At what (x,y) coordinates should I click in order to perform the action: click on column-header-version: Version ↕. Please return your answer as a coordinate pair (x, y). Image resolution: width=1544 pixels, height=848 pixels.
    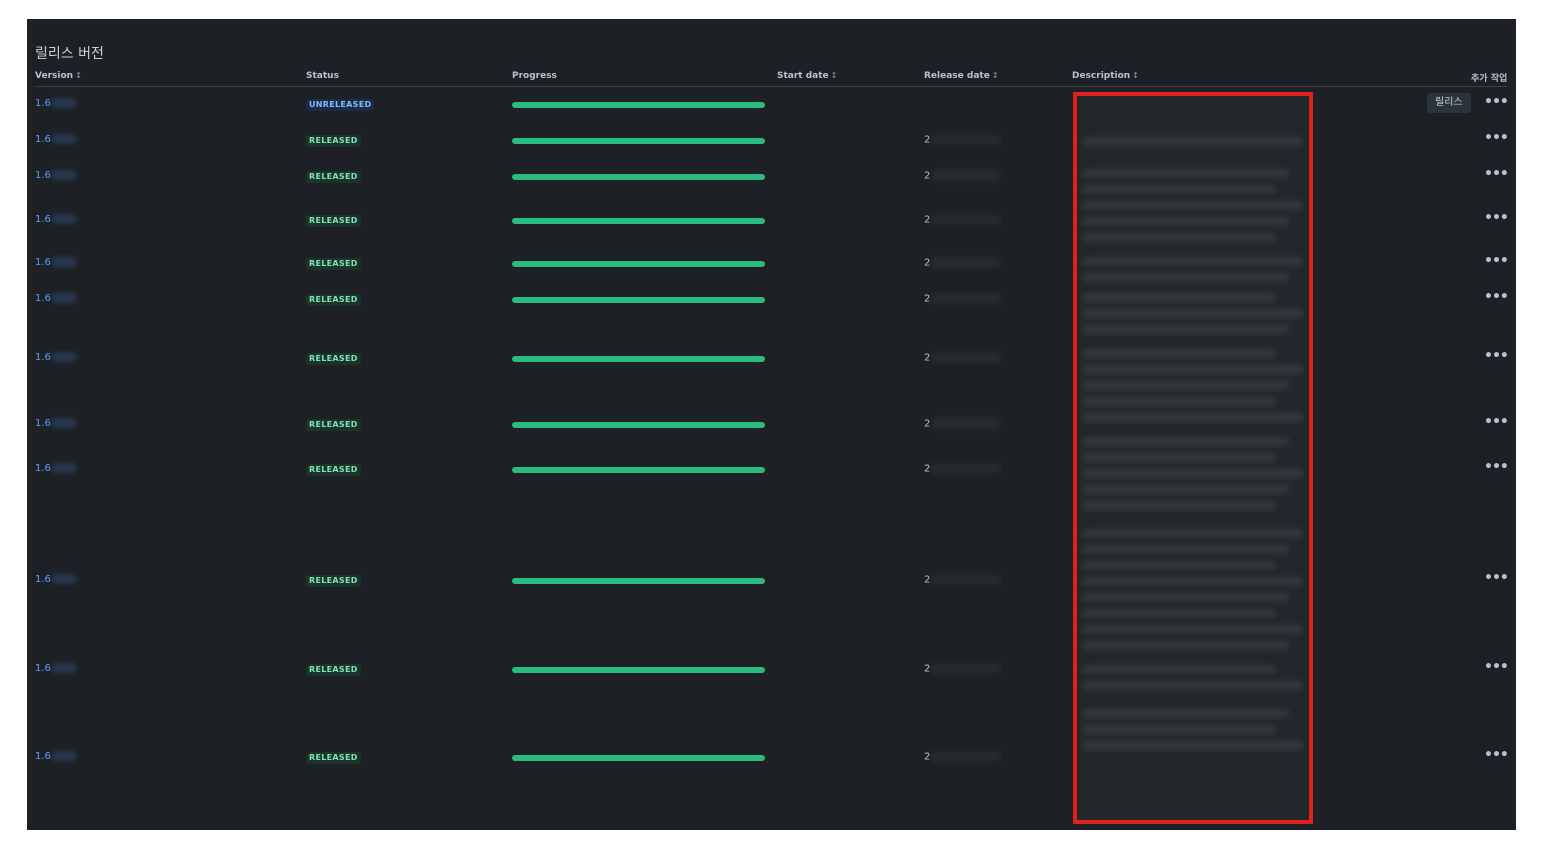
    Looking at the image, I should click on (58, 76).